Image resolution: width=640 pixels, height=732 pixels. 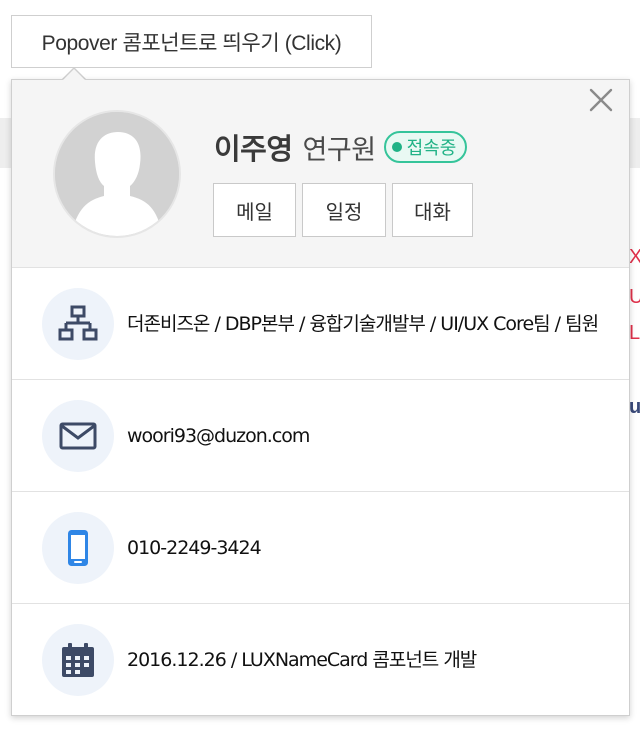 I want to click on calendar-icon, so click(x=78, y=660).